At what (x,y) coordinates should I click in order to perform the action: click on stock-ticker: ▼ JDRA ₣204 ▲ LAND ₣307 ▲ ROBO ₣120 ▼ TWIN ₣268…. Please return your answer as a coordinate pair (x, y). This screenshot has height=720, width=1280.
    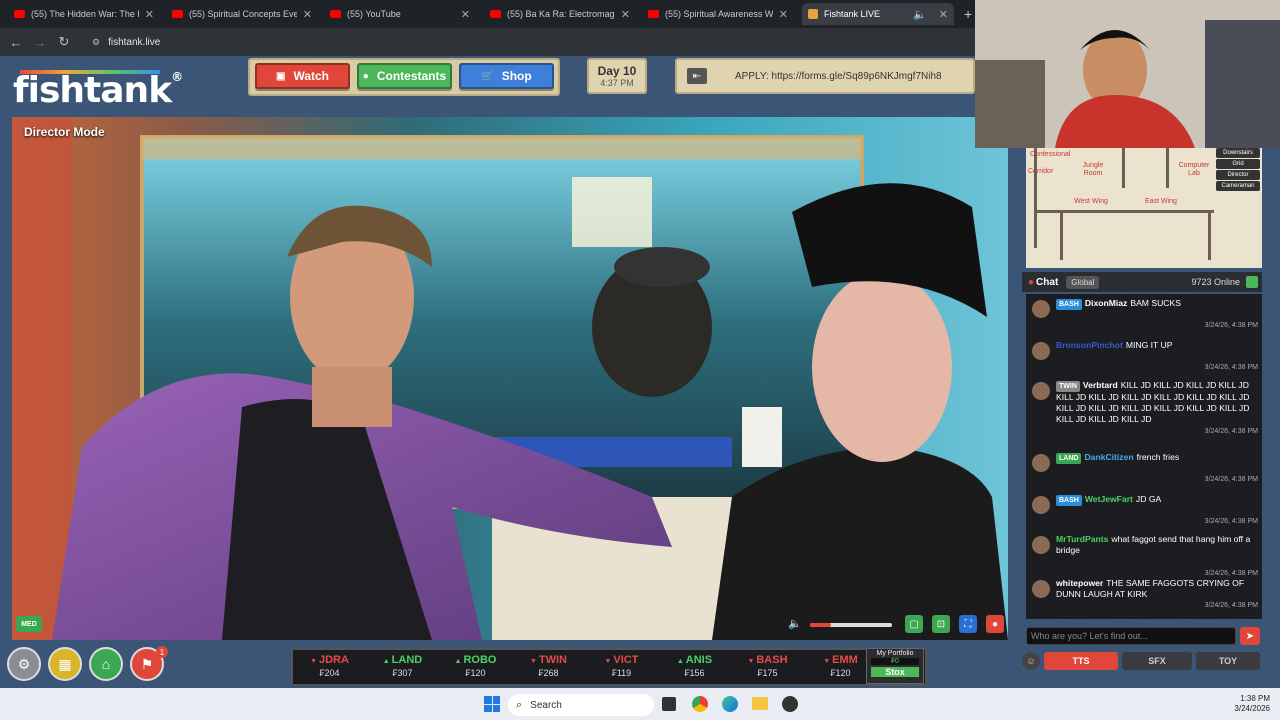
    Looking at the image, I should click on (609, 667).